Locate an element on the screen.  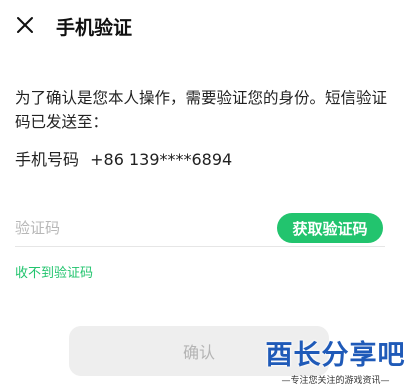
no-code-link: 收不到验证码 is located at coordinates (54, 271).